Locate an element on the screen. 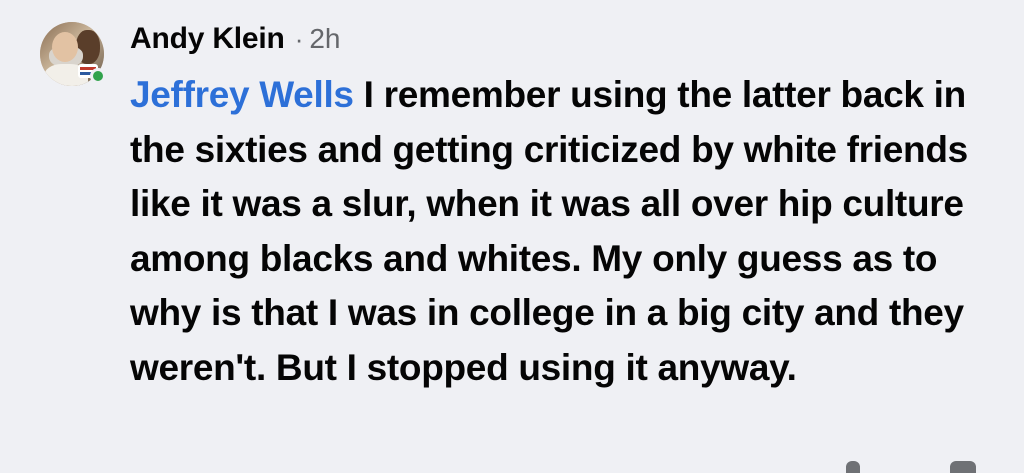  comment-header: Andy Klein · 2h is located at coordinates (565, 42).